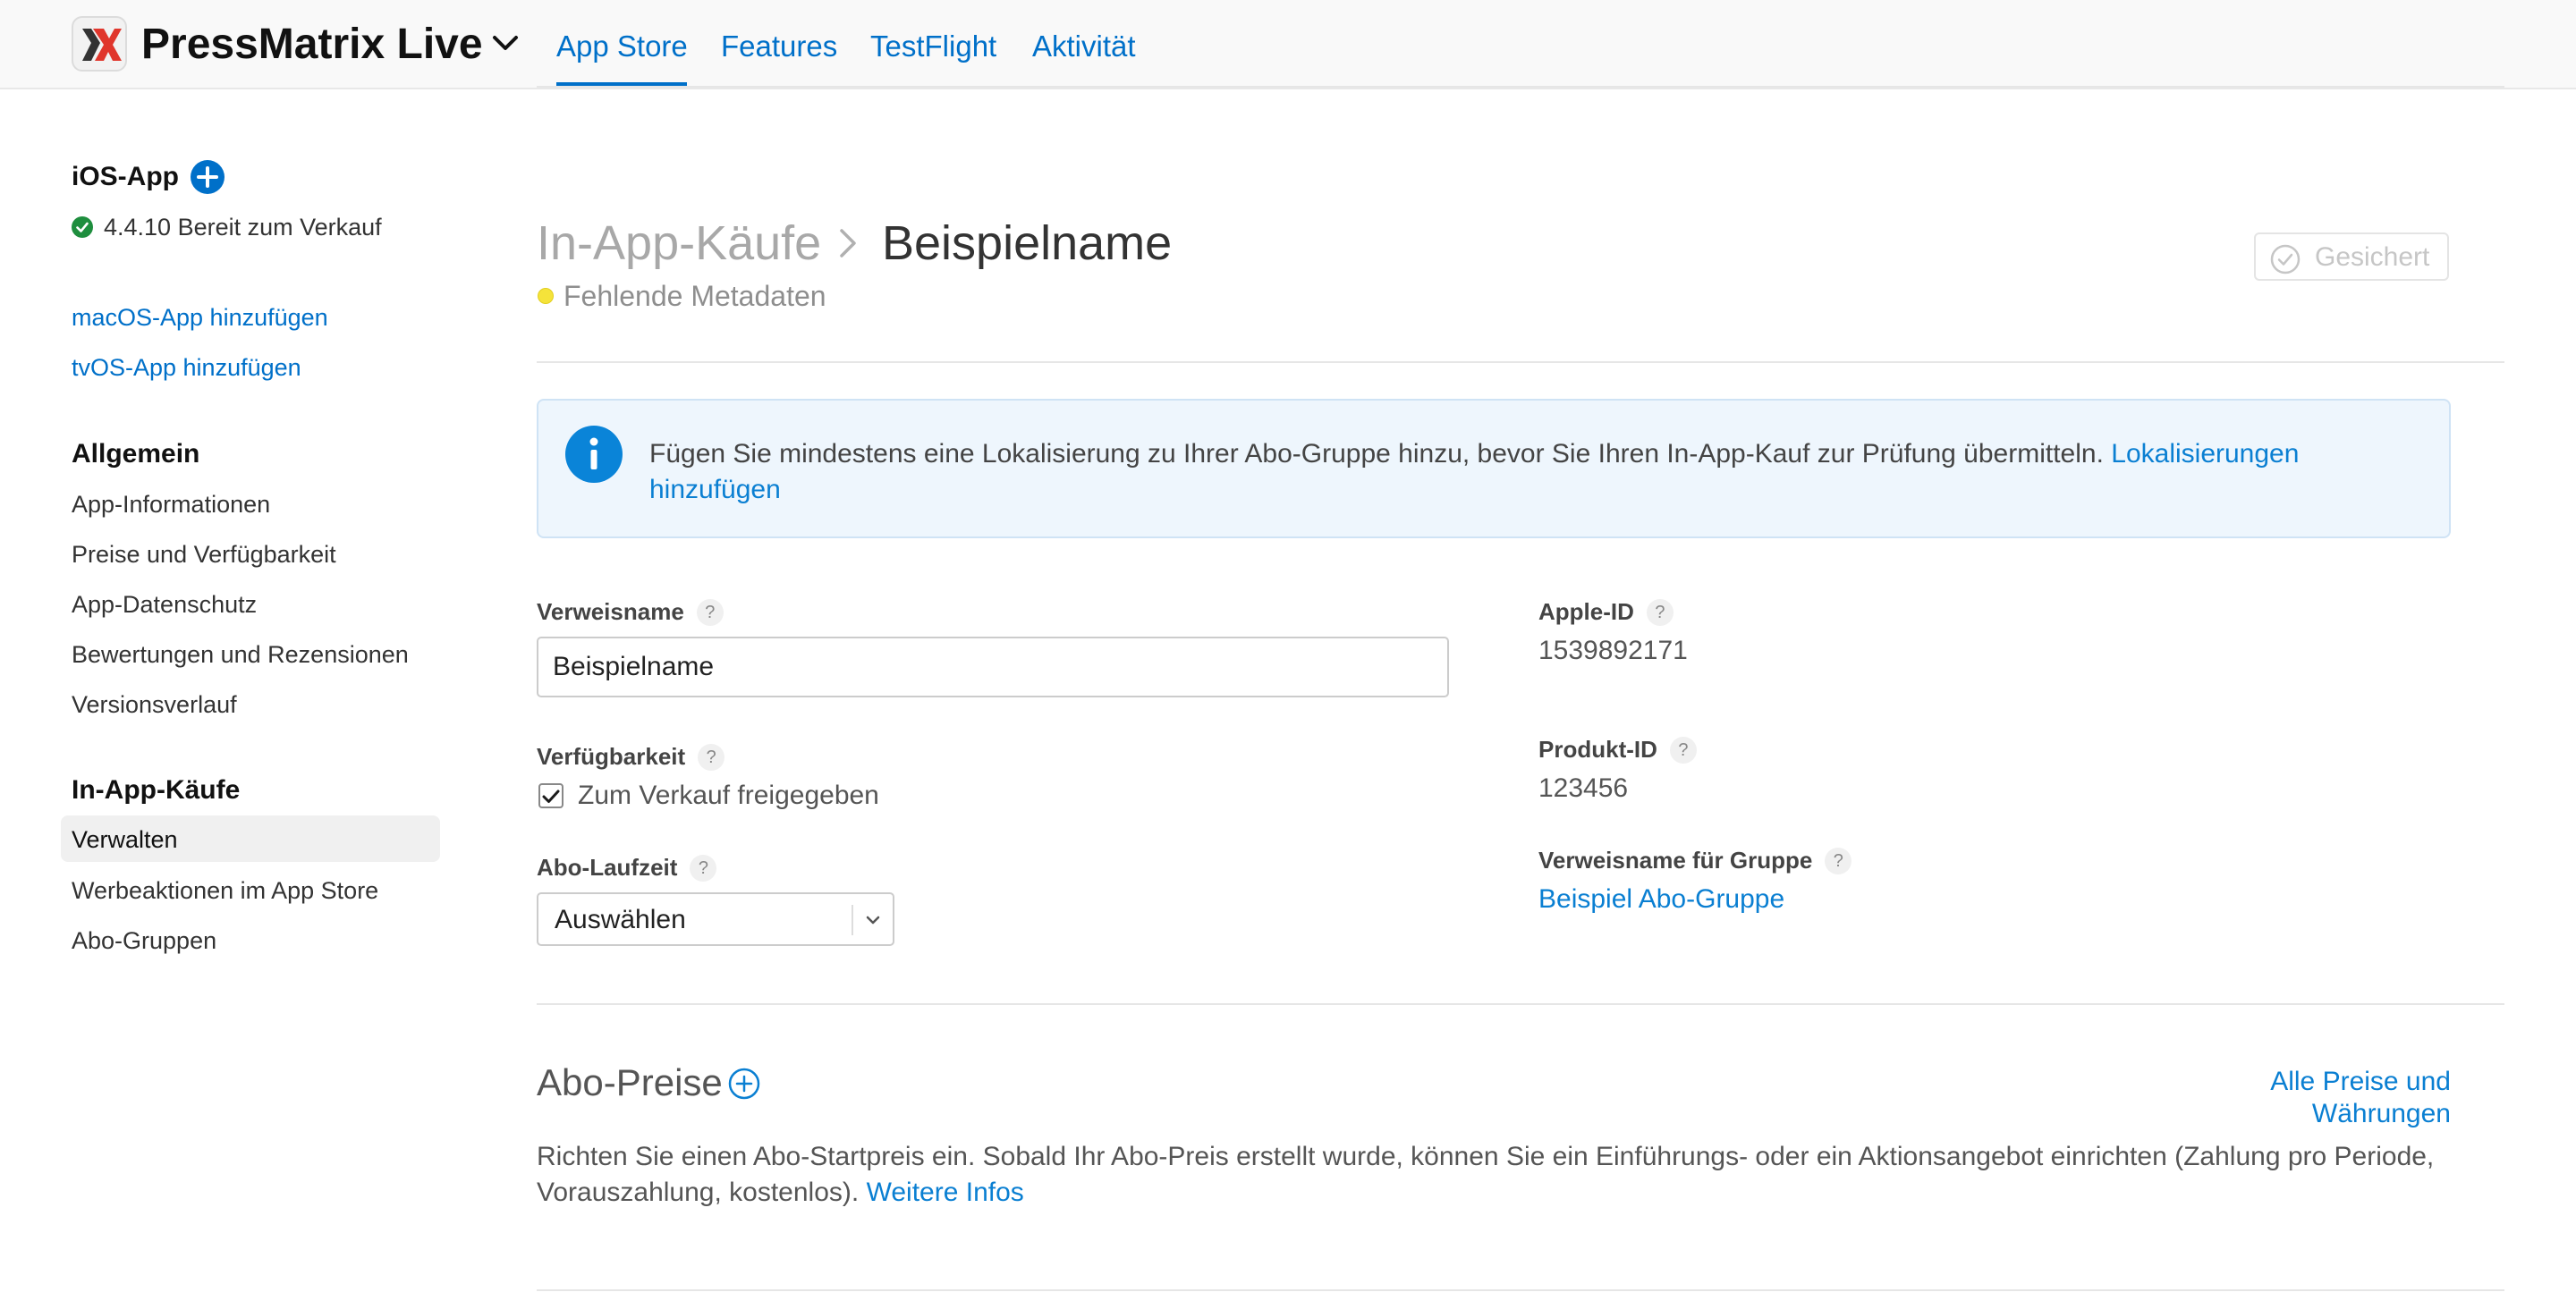 This screenshot has height=1309, width=2576. Describe the element at coordinates (207, 177) in the screenshot. I see `add-version-plus-icon` at that location.